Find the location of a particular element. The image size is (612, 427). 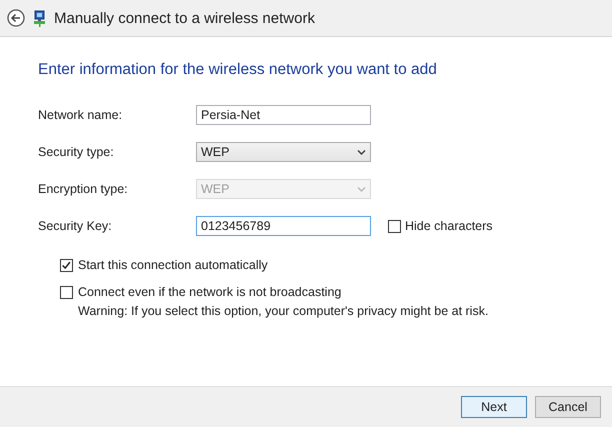

heading: Enter information for the wireless network you want to add is located at coordinates (238, 70).